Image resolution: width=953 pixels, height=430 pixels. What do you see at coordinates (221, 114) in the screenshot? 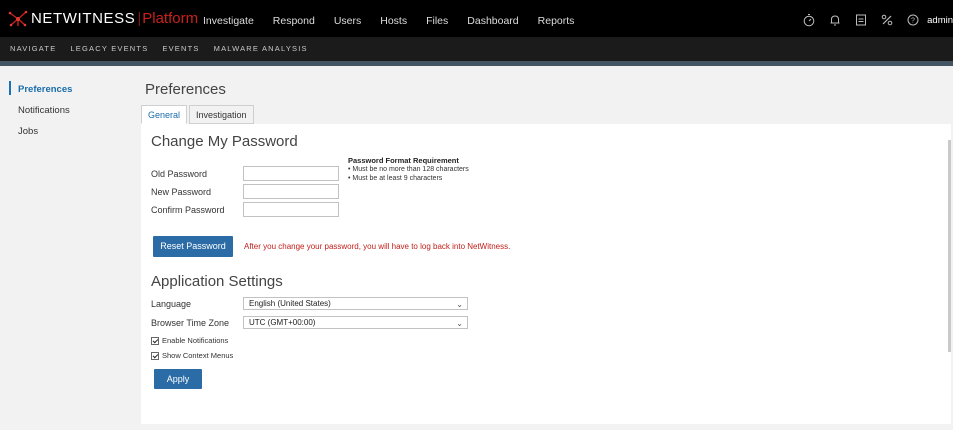
I see `tab-investigation: Investigation` at bounding box center [221, 114].